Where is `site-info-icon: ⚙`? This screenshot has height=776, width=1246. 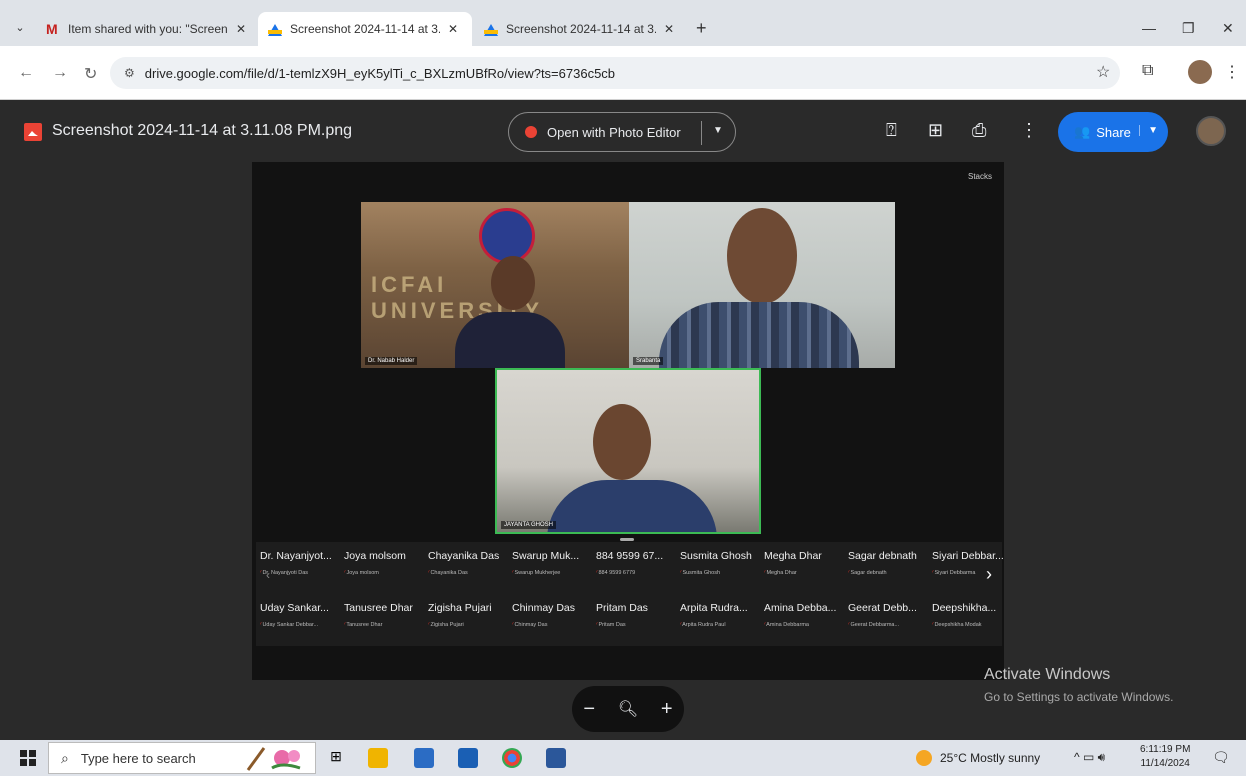
site-info-icon: ⚙ is located at coordinates (129, 73).